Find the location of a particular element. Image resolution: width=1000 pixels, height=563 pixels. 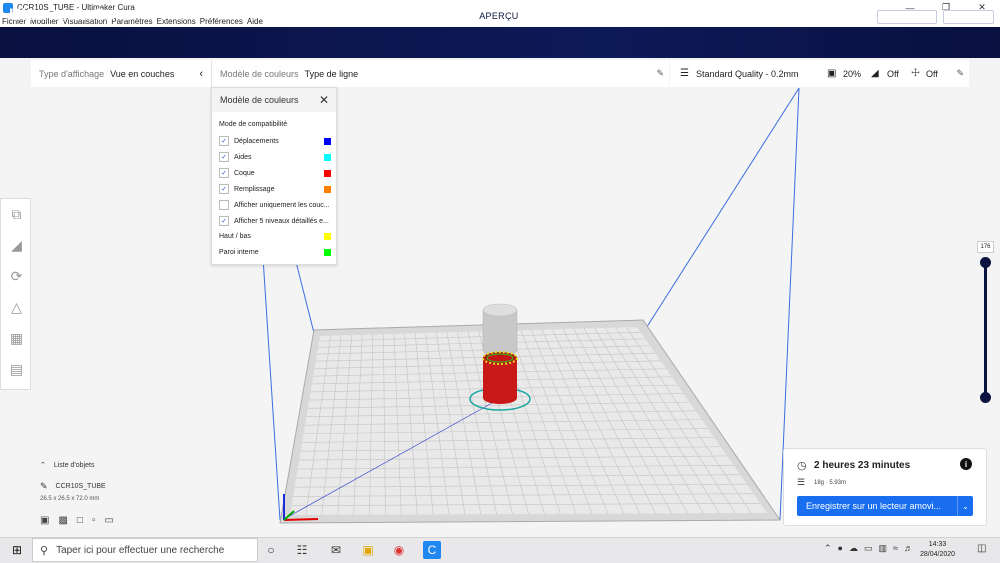

tab-preparer: PRÉPARER is located at coordinates (427, 16).